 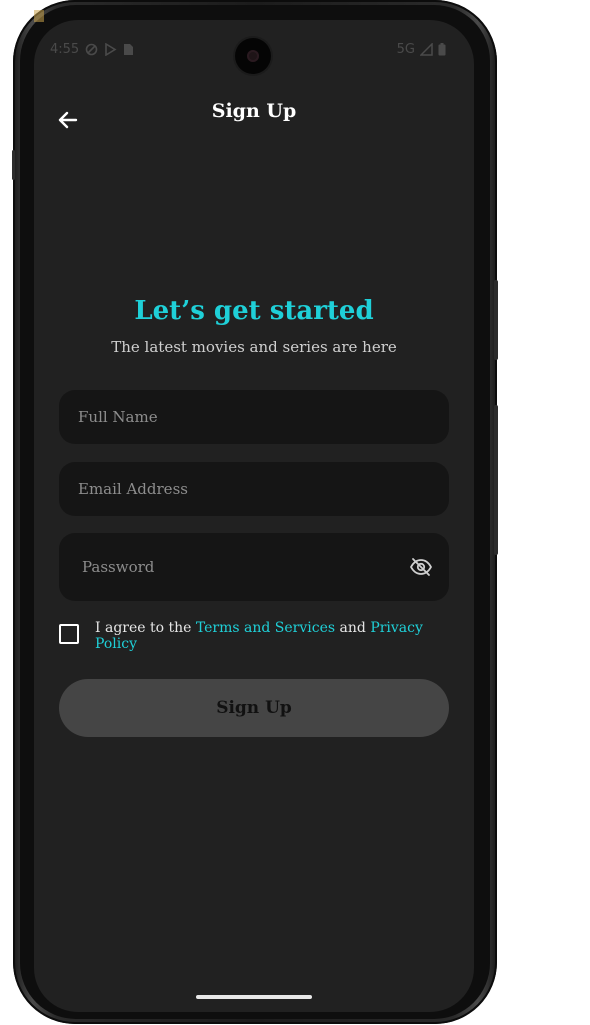 I want to click on status-bar-right: 5G, so click(x=421, y=49).